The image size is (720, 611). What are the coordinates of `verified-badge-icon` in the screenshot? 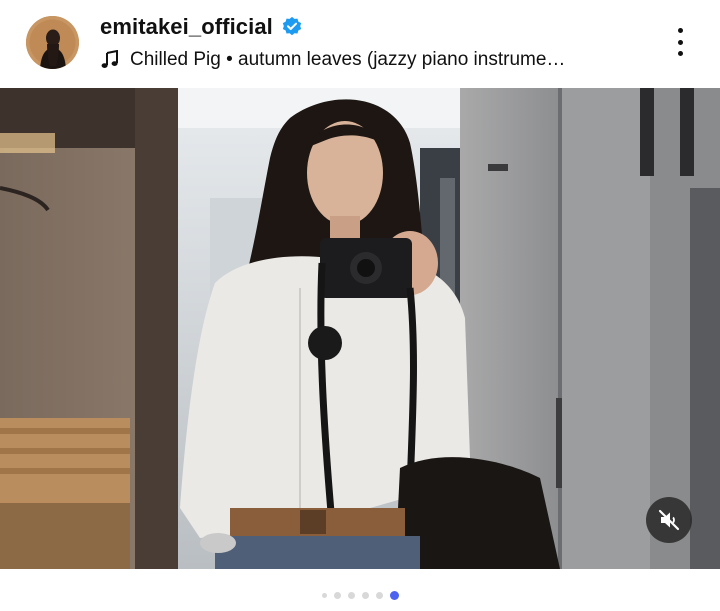 It's located at (292, 26).